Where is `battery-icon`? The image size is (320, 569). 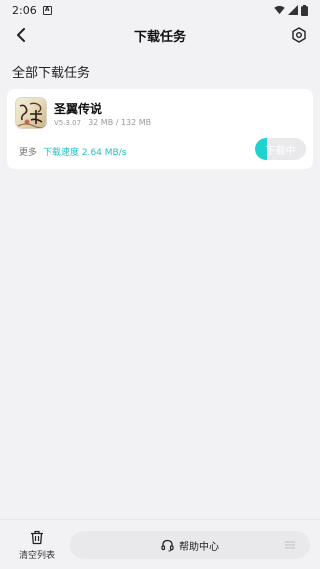 battery-icon is located at coordinates (304, 10).